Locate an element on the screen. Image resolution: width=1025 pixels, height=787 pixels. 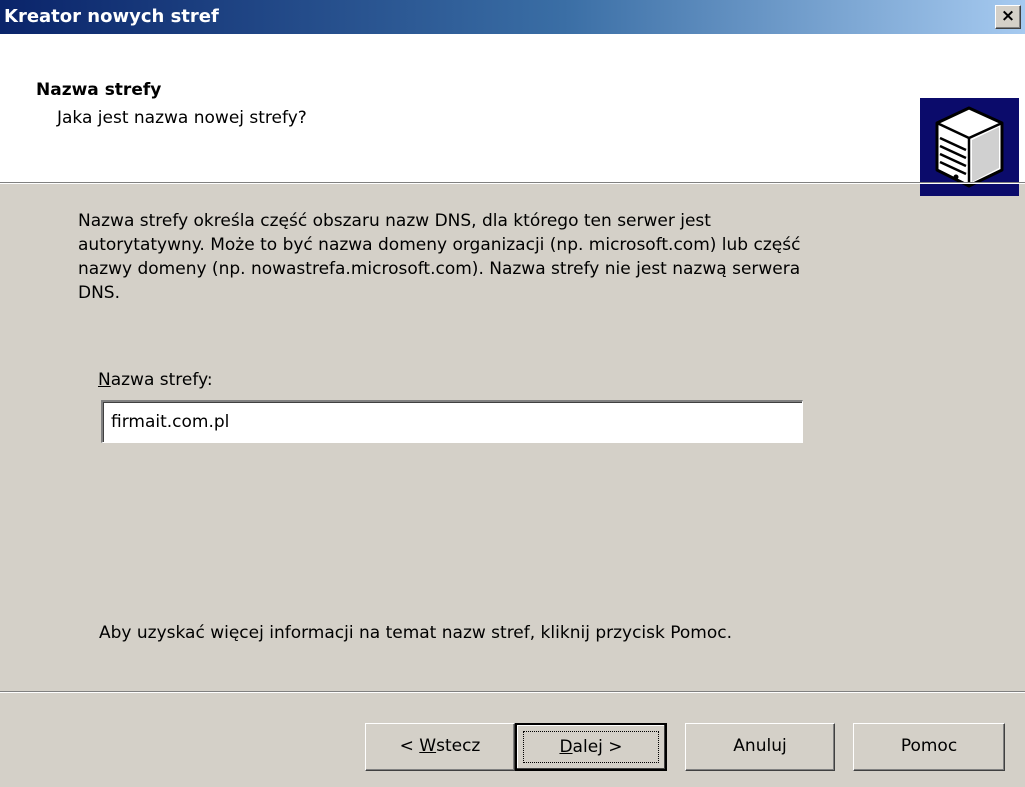
close-button: × is located at coordinates (1008, 17).